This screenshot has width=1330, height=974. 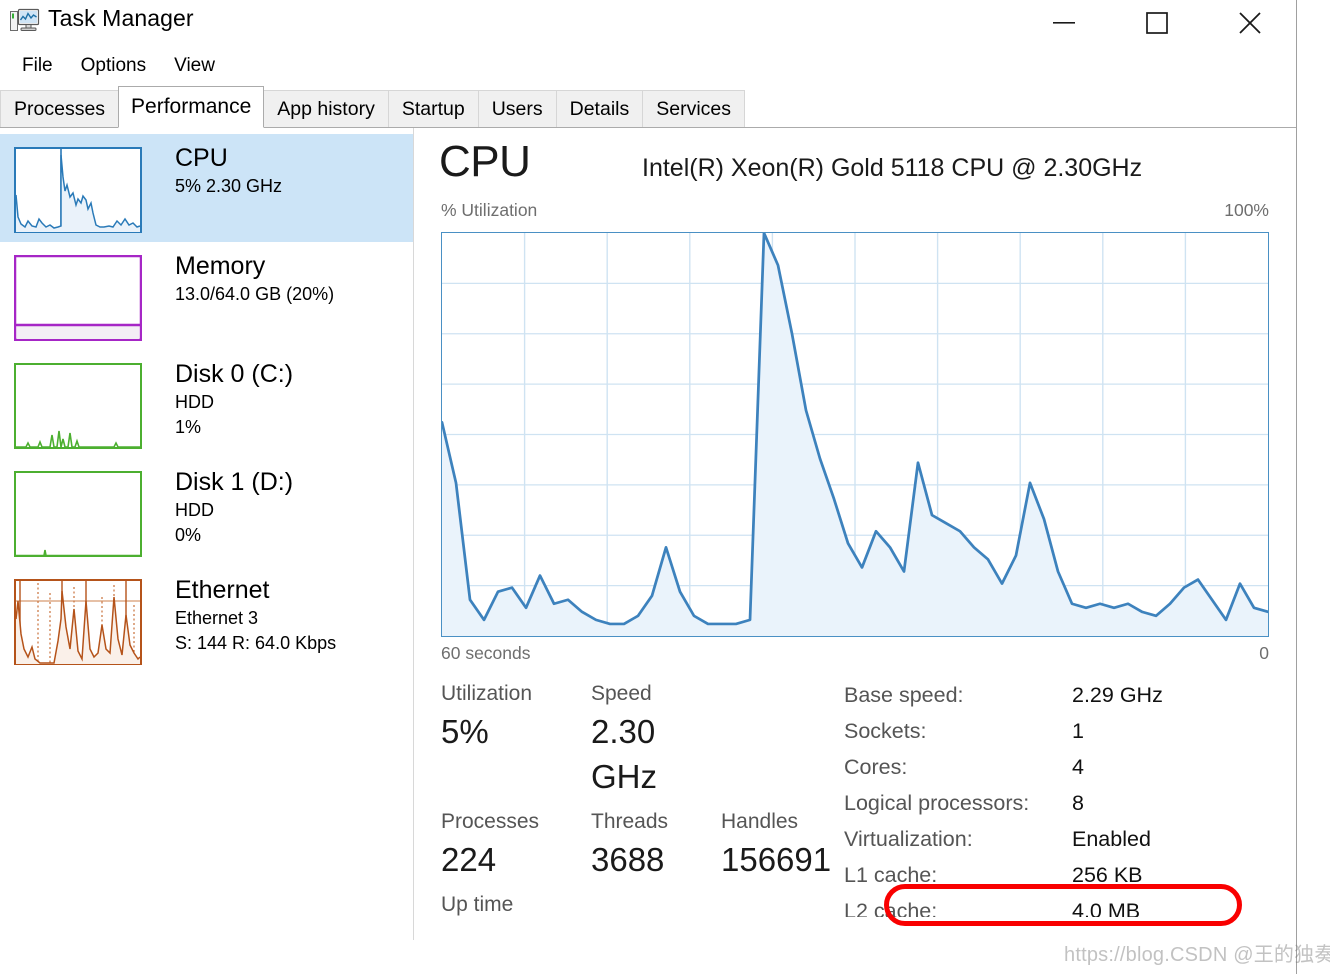 I want to click on spec-row-sockets: Sockets: 1, so click(x=1070, y=737).